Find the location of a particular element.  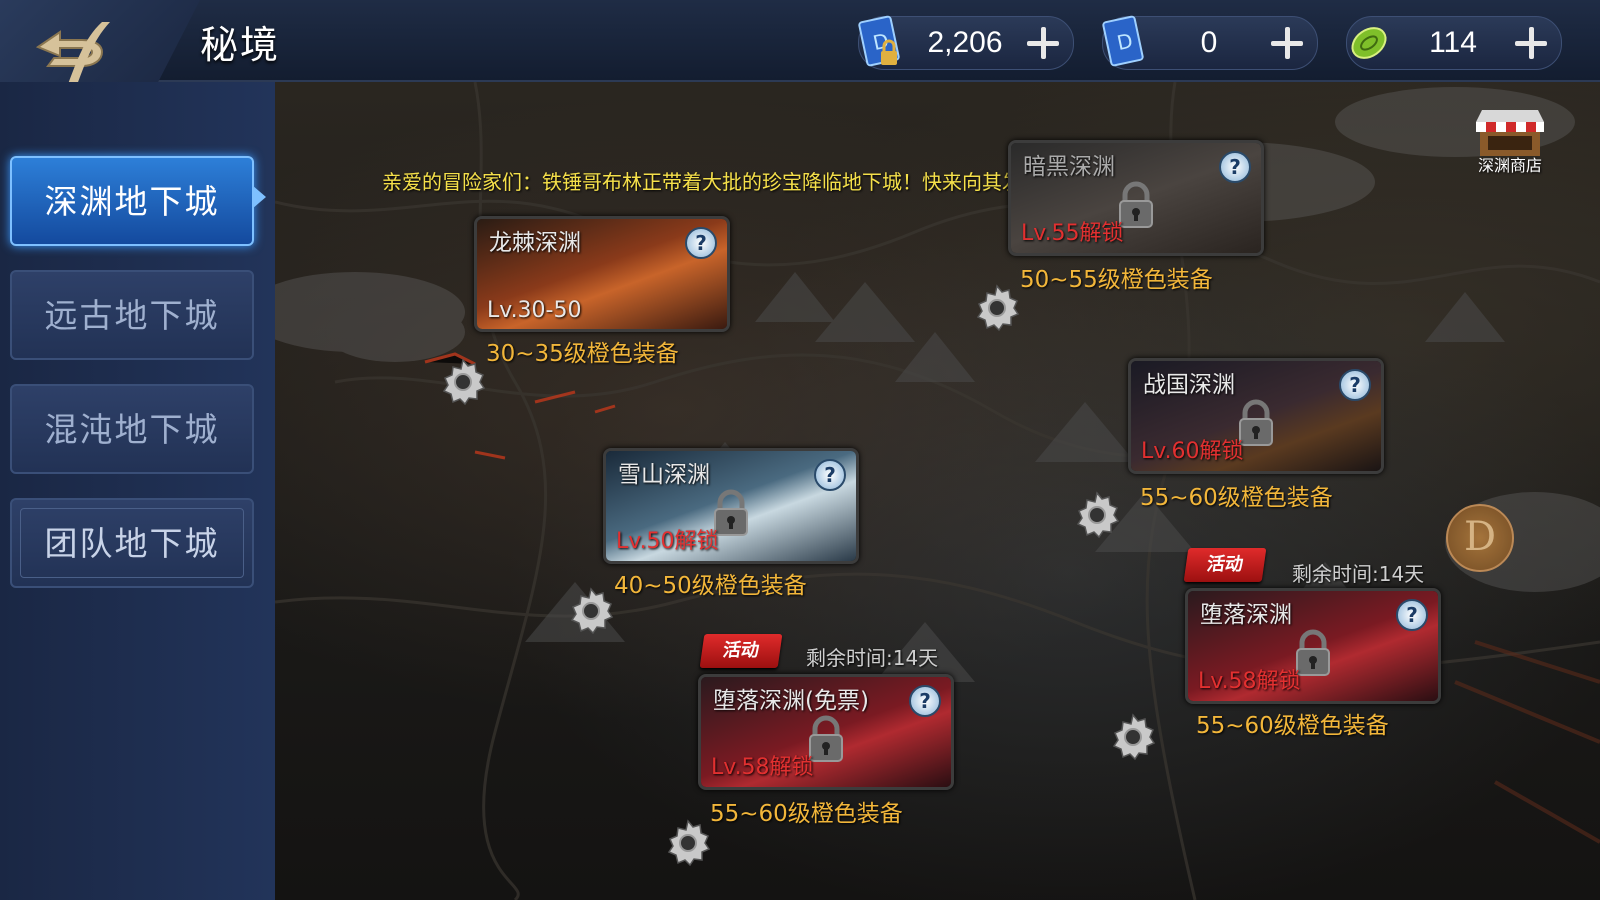

dungeon-level: Lv.50解锁 is located at coordinates (667, 541).